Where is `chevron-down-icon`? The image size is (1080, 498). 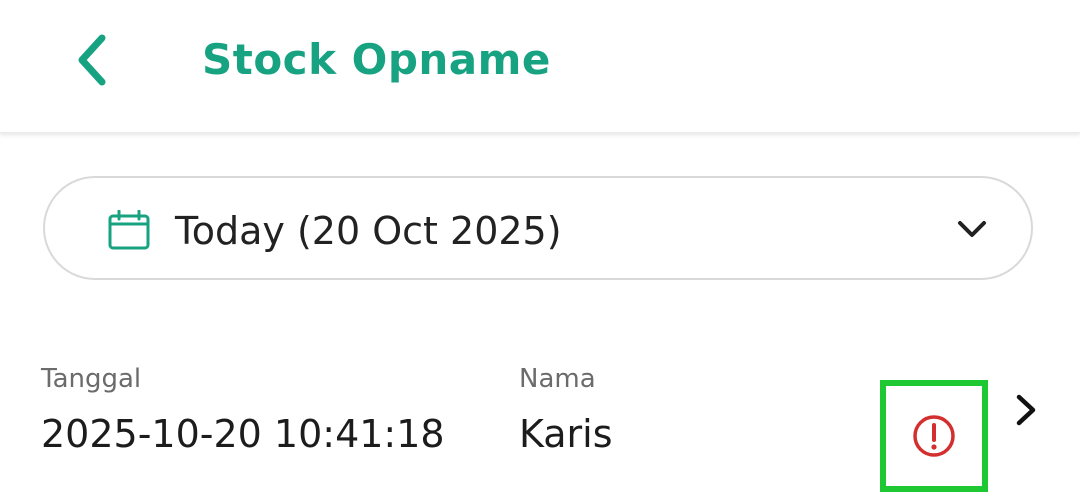 chevron-down-icon is located at coordinates (972, 229).